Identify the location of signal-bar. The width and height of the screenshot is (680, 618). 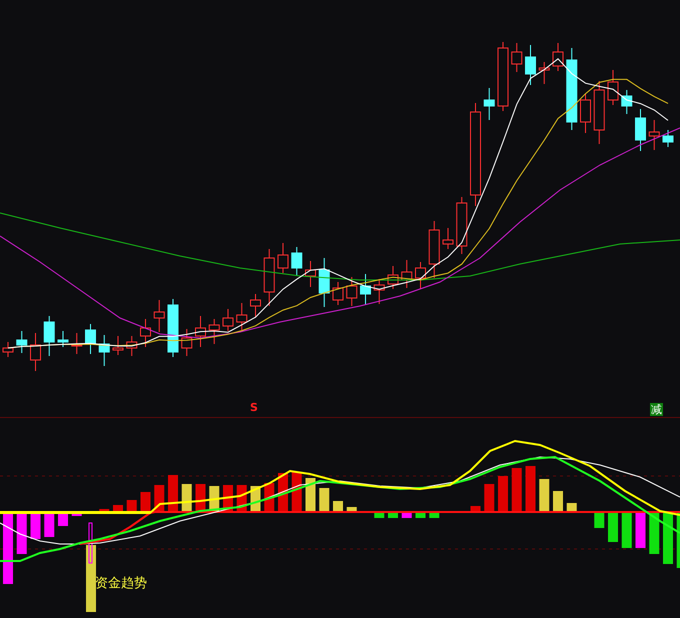
(91, 578).